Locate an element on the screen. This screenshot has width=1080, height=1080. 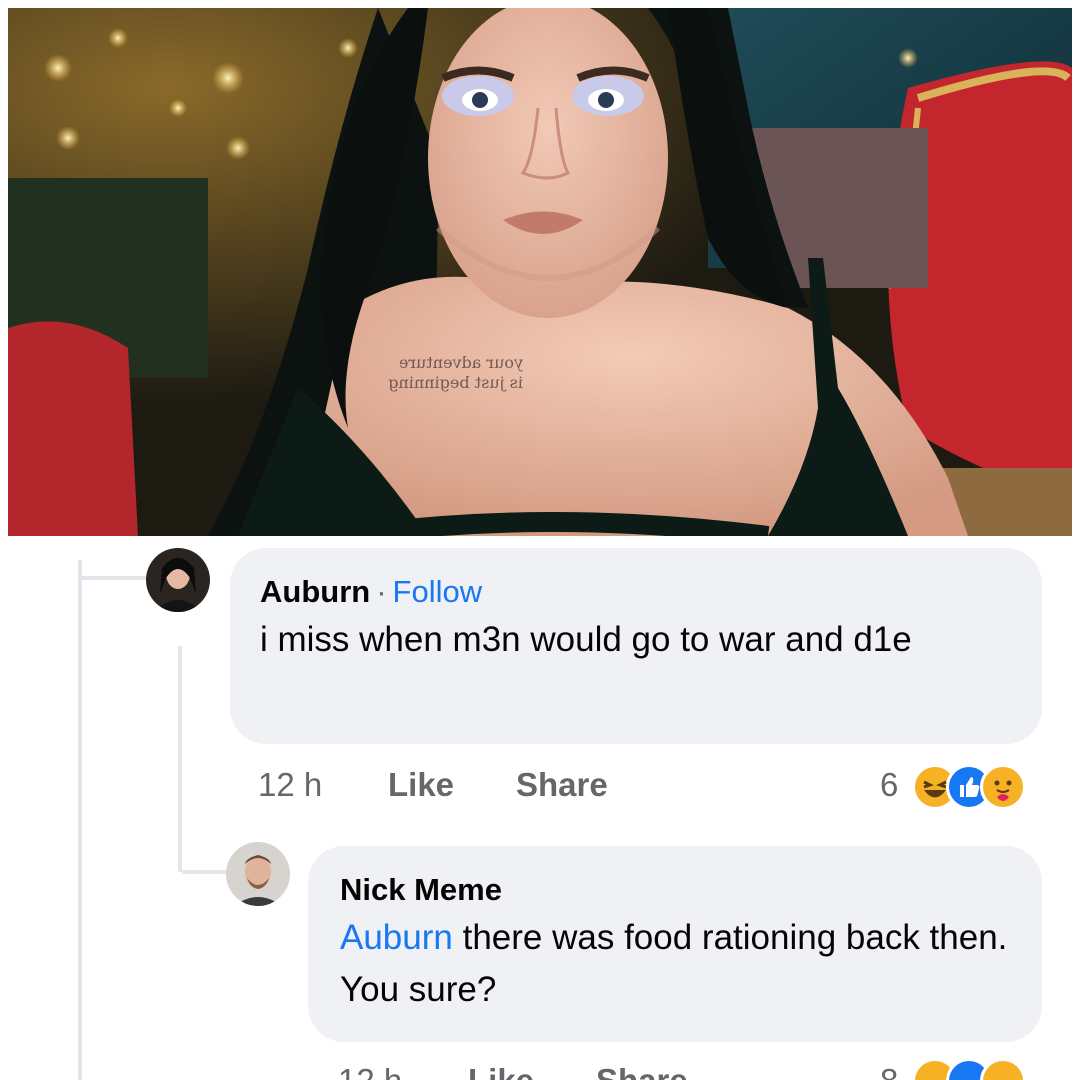
comment-author: Nick Meme is located at coordinates (421, 889).